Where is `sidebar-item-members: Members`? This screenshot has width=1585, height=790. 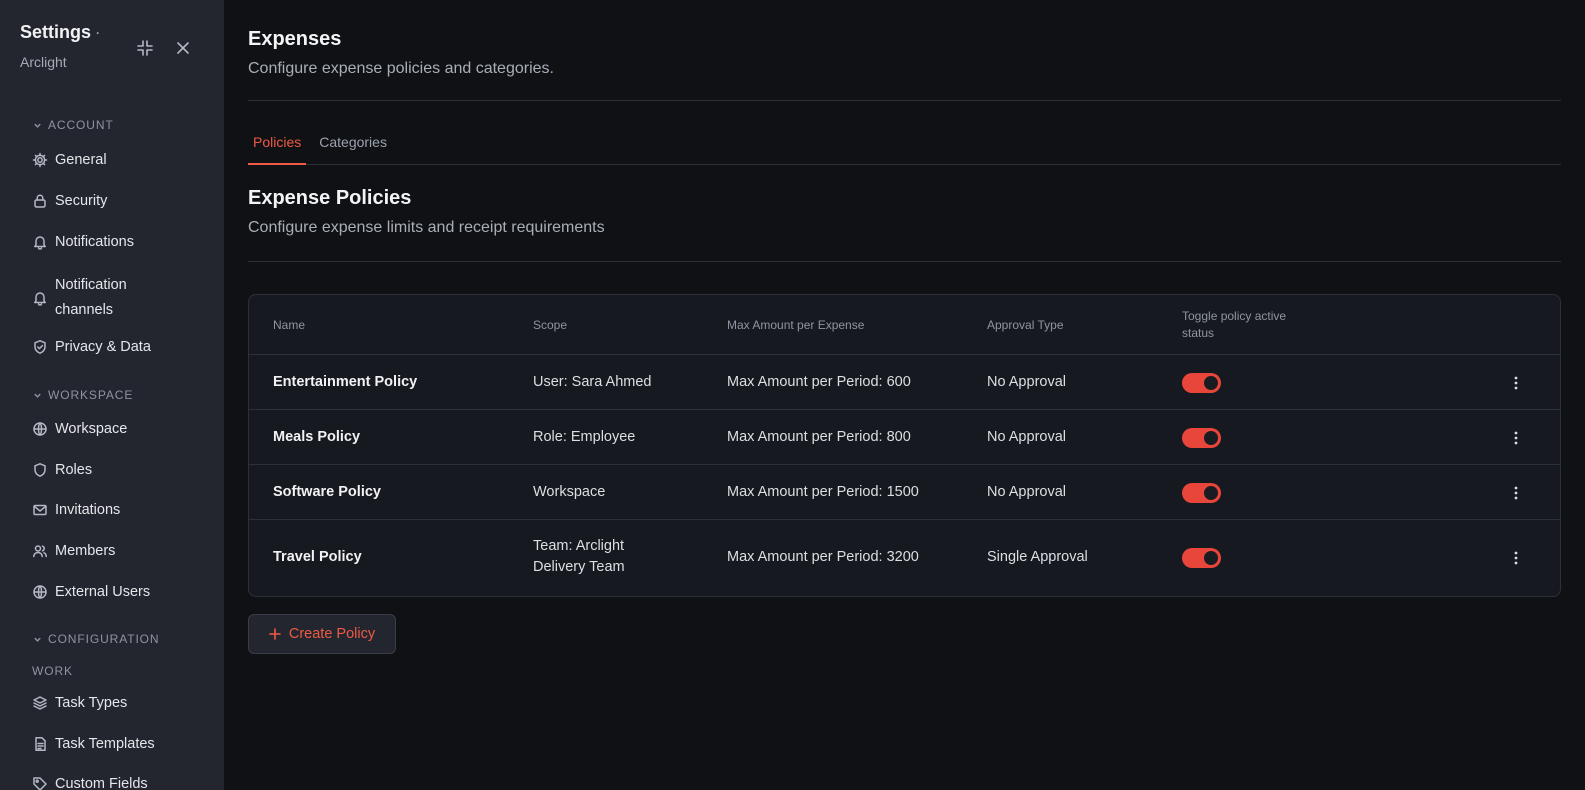 sidebar-item-members: Members is located at coordinates (122, 551).